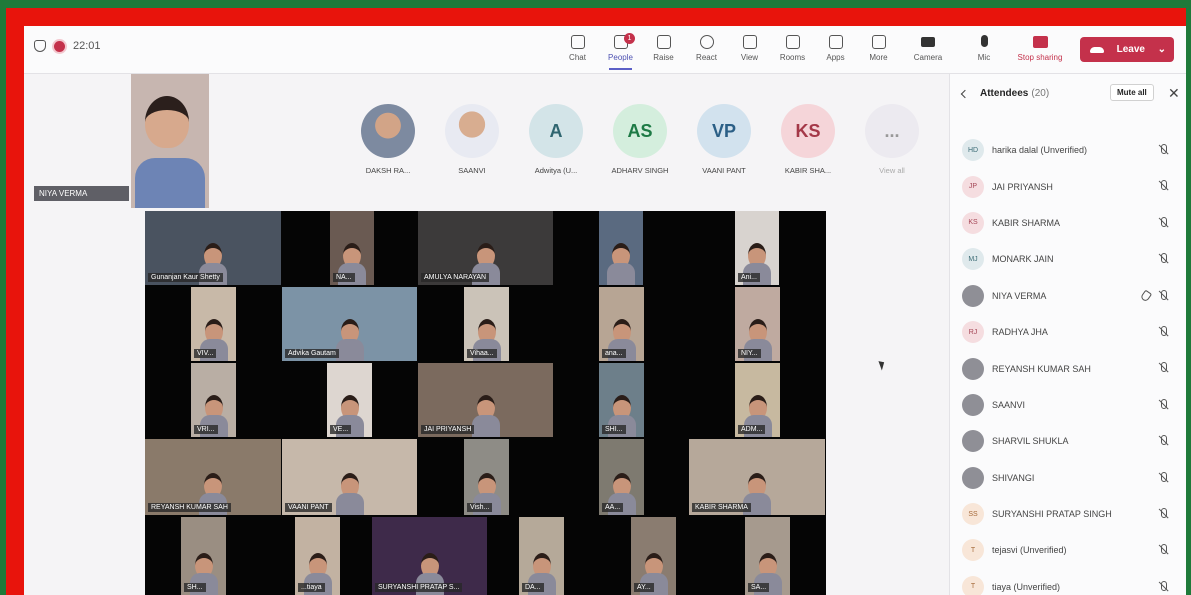 This screenshot has height=595, width=1191. I want to click on video-tile: ...tiaya, so click(317, 556).